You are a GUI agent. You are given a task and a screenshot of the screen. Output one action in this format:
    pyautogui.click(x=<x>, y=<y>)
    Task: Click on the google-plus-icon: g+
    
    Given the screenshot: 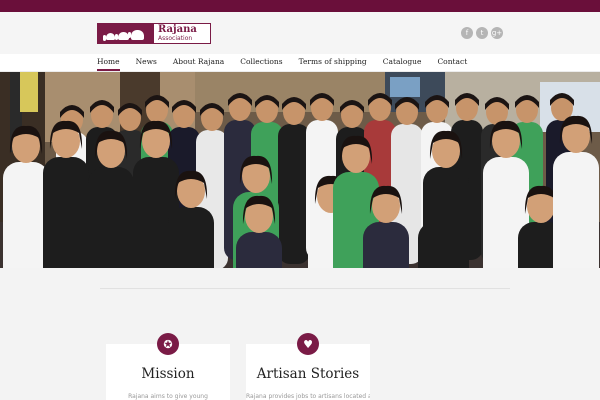 What is the action you would take?
    pyautogui.click(x=497, y=33)
    